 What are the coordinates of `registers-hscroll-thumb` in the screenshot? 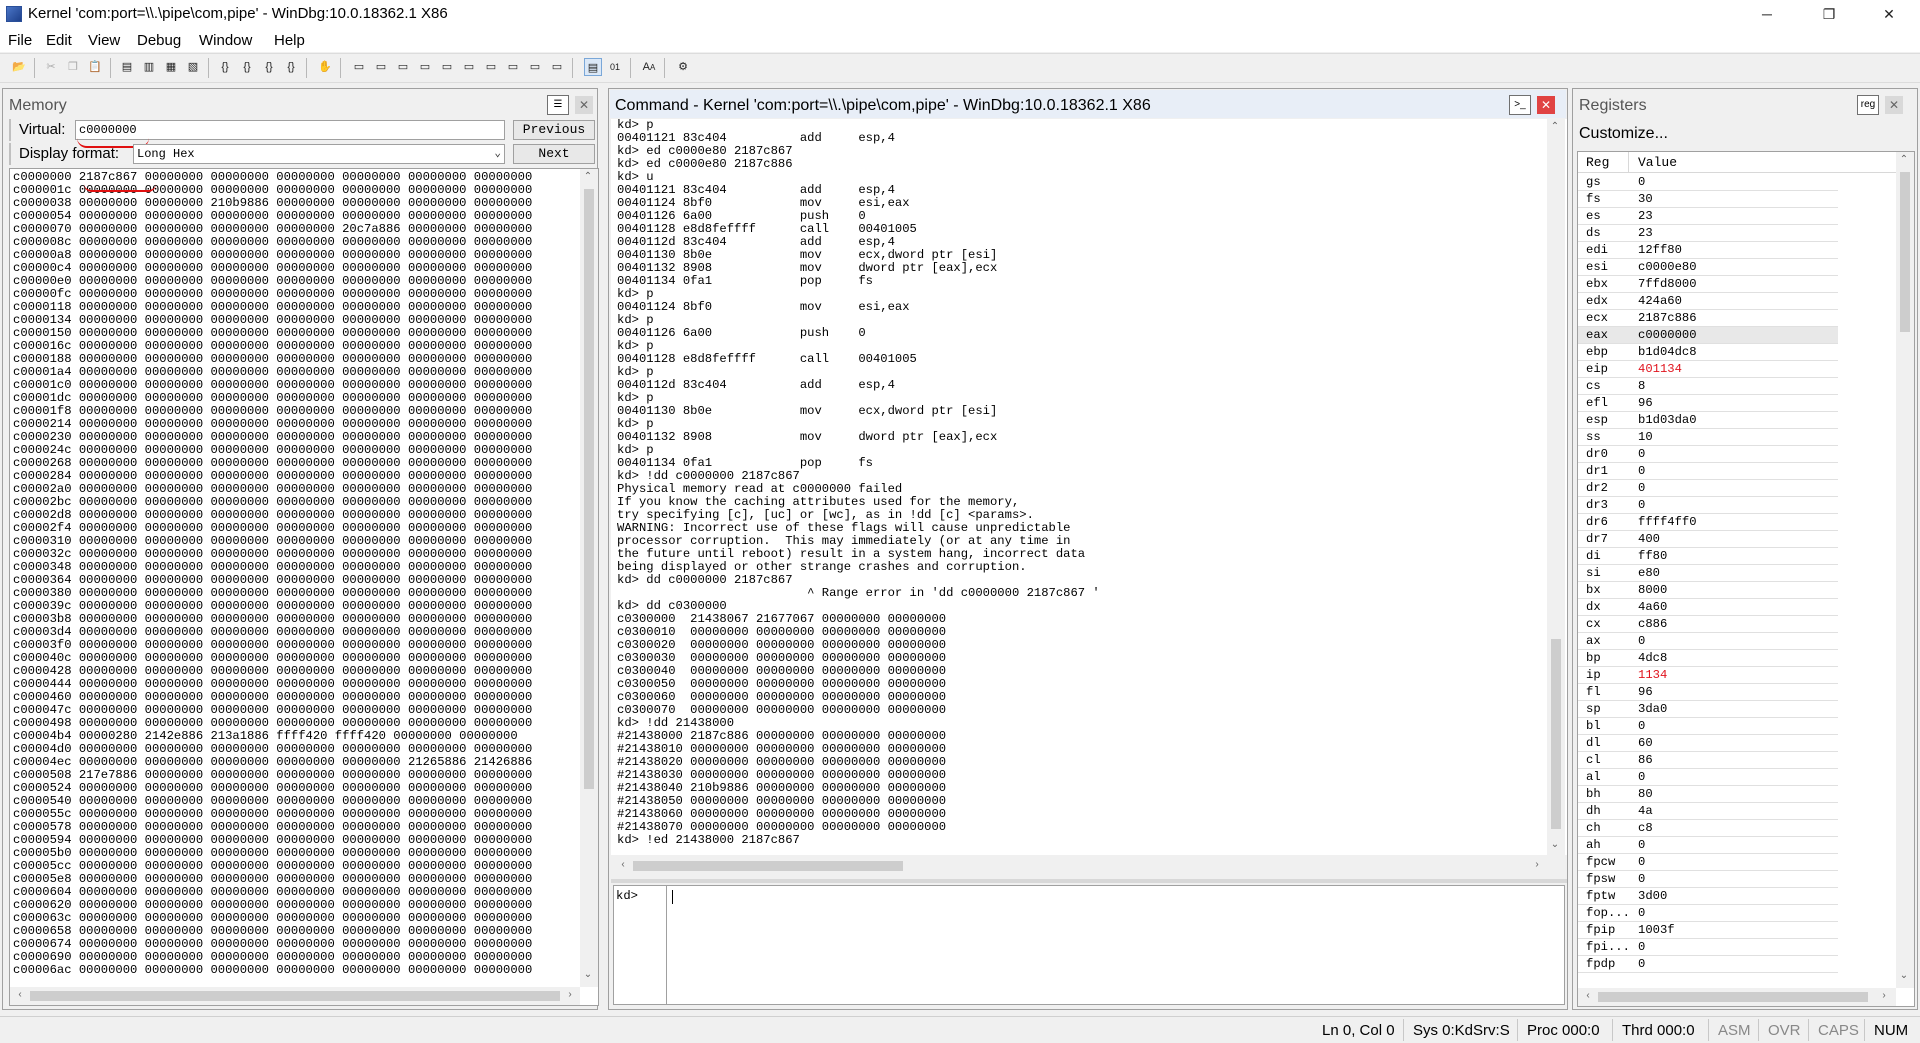 It's located at (1733, 997).